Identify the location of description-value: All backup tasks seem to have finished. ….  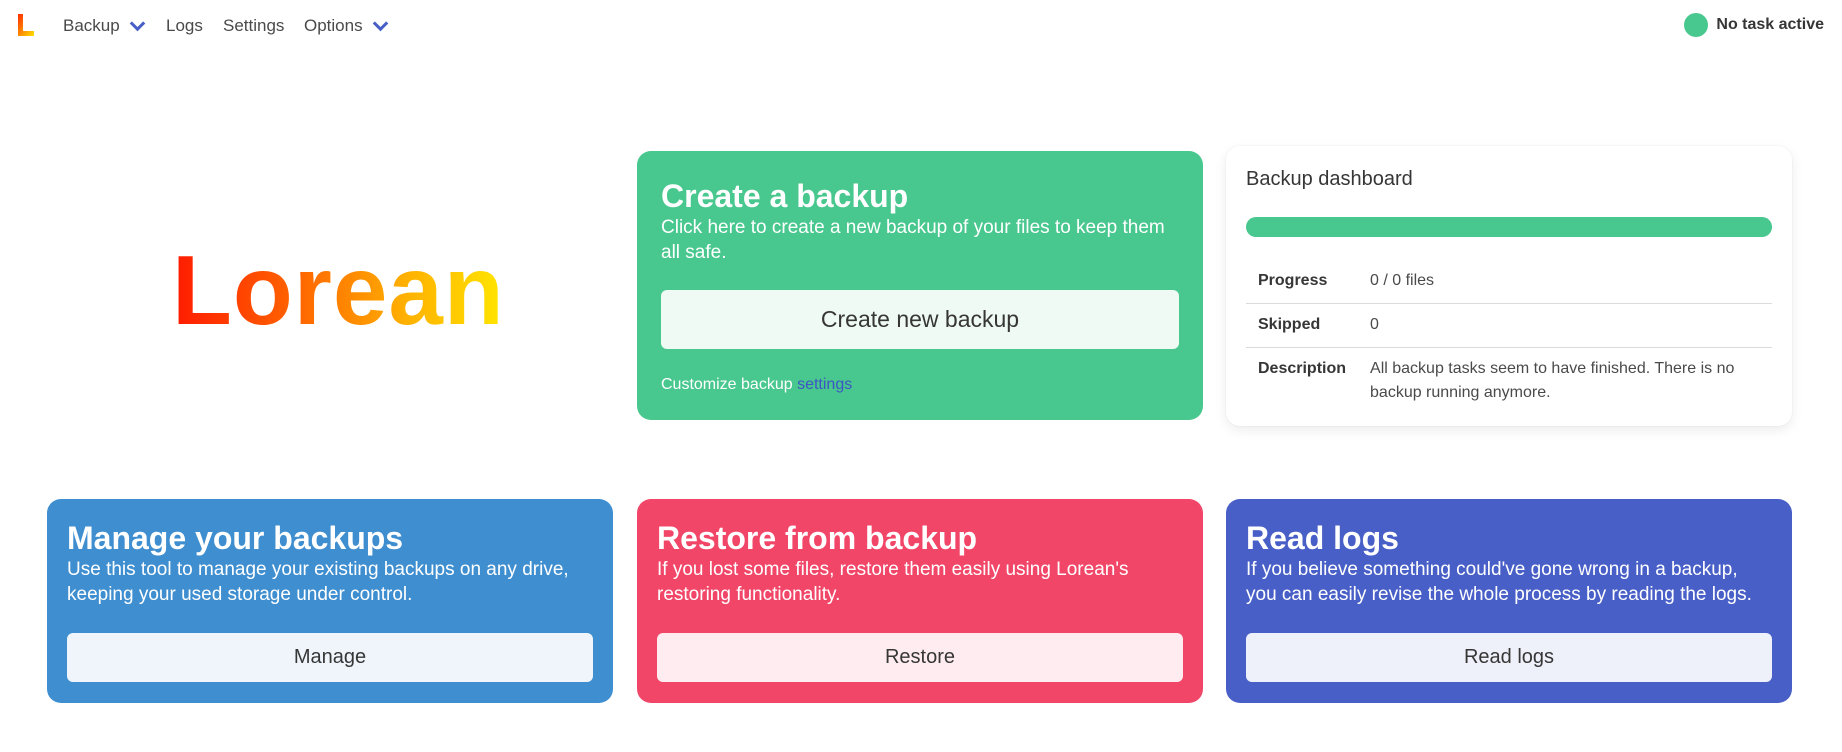
(1565, 381).